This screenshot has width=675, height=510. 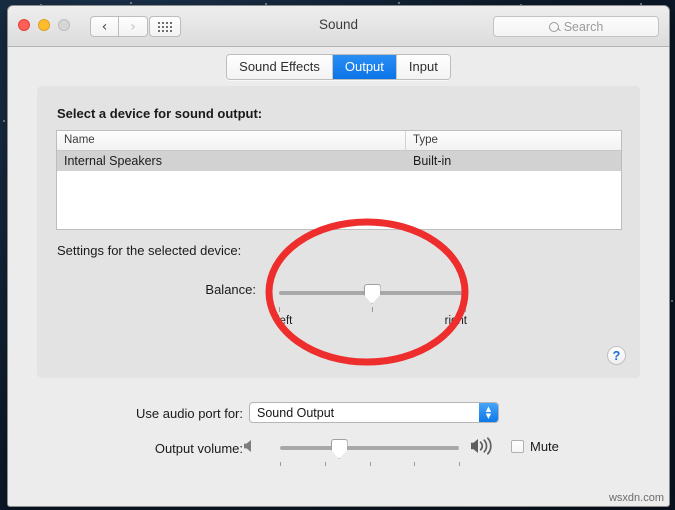 I want to click on audio-port-value: Sound Output, so click(x=296, y=412).